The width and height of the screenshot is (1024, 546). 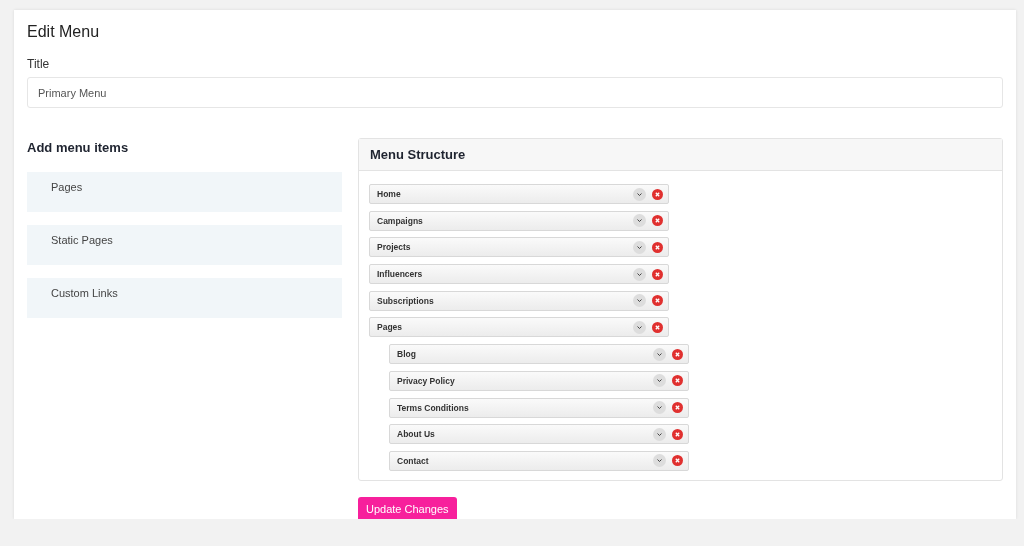 What do you see at coordinates (519, 247) in the screenshot?
I see `menu-item: Projects` at bounding box center [519, 247].